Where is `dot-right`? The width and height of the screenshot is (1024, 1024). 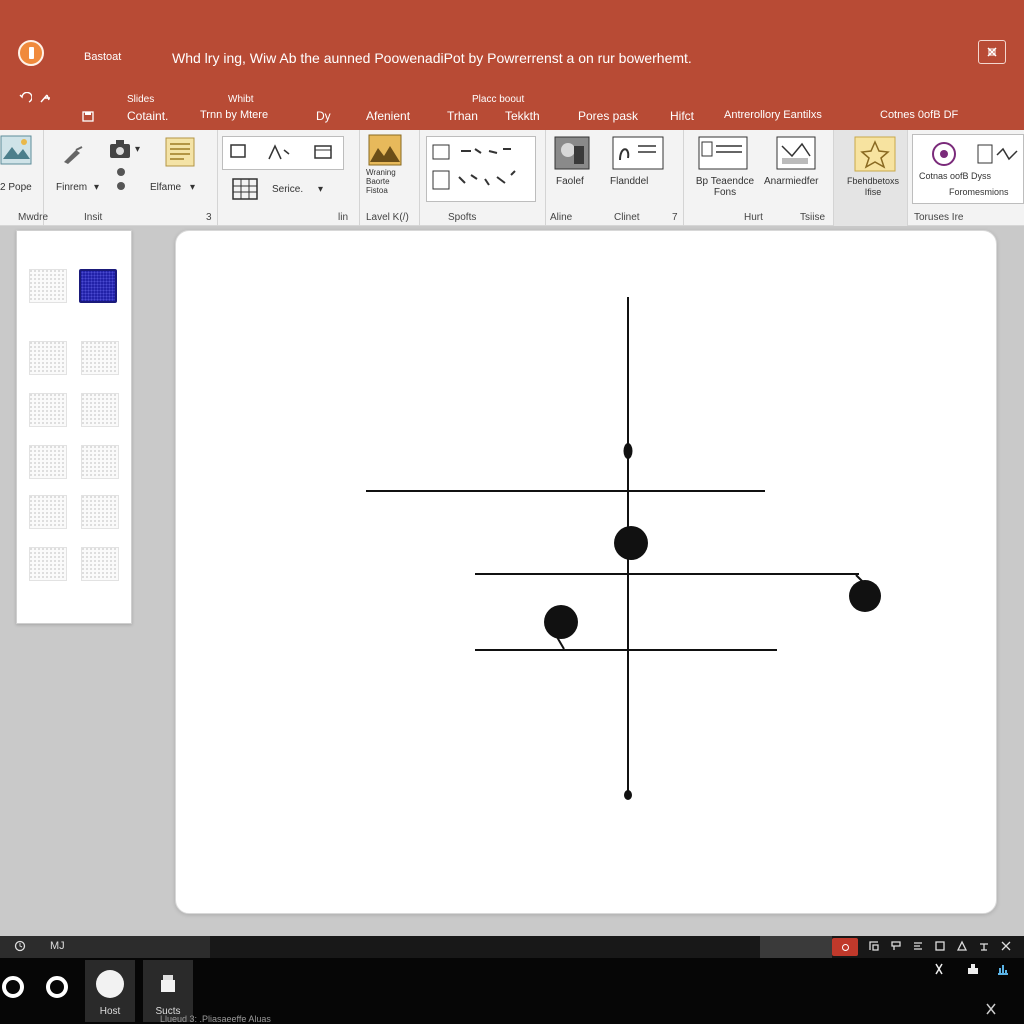 dot-right is located at coordinates (865, 596).